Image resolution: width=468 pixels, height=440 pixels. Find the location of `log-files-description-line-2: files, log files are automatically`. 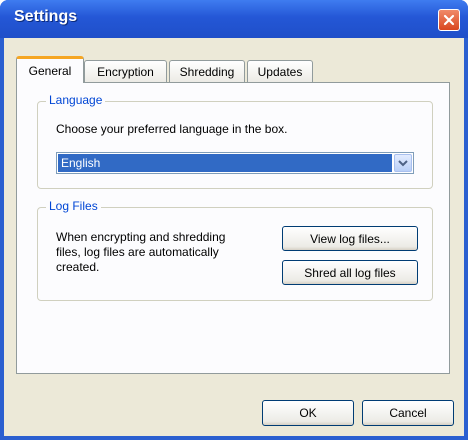

log-files-description-line-2: files, log files are automatically is located at coordinates (137, 252).